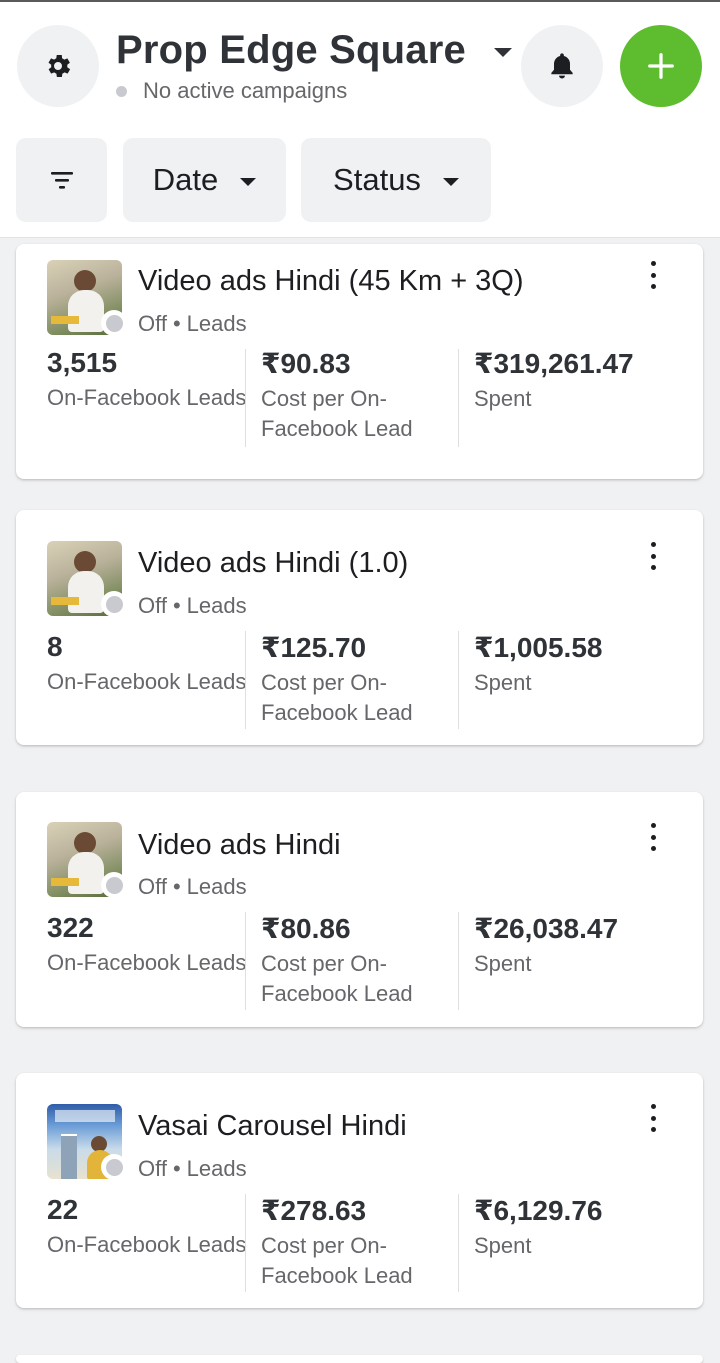 The width and height of the screenshot is (720, 1363). I want to click on spent-value: ₹26,038.47, so click(546, 928).